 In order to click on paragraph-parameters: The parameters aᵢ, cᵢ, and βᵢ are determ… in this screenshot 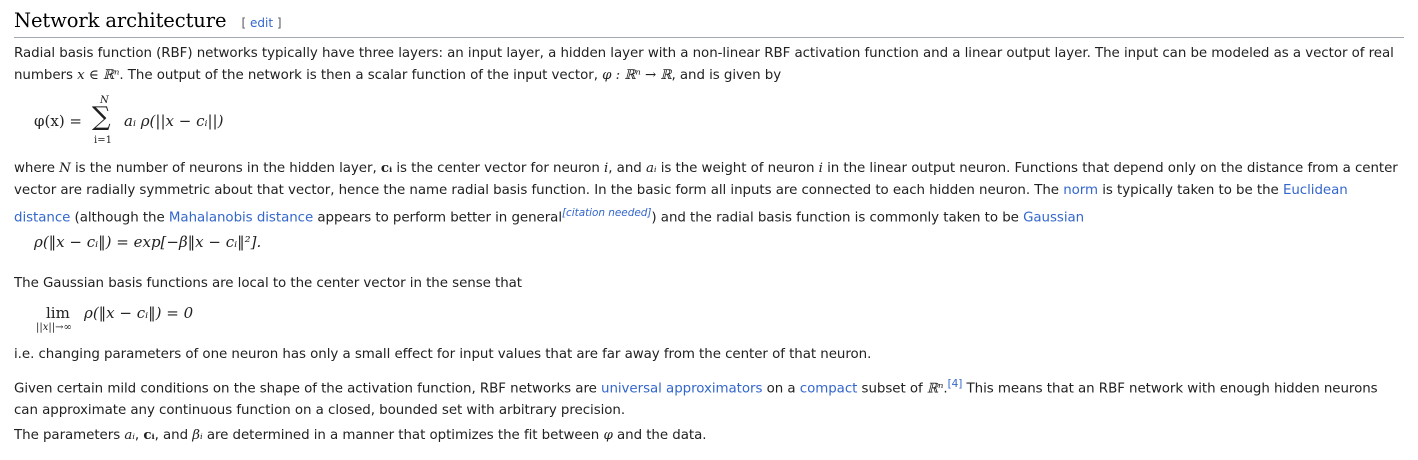, I will do `click(360, 435)`.